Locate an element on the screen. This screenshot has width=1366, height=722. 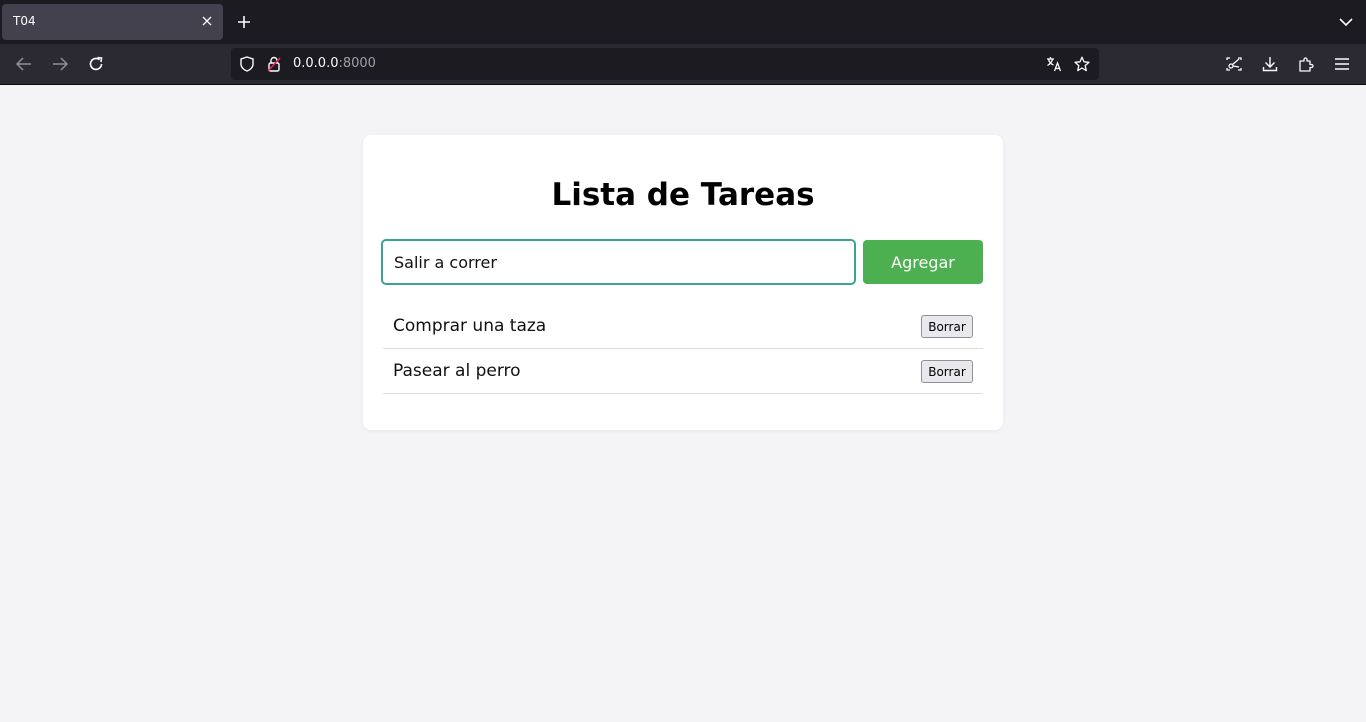
chevron-down-icon is located at coordinates (1346, 22).